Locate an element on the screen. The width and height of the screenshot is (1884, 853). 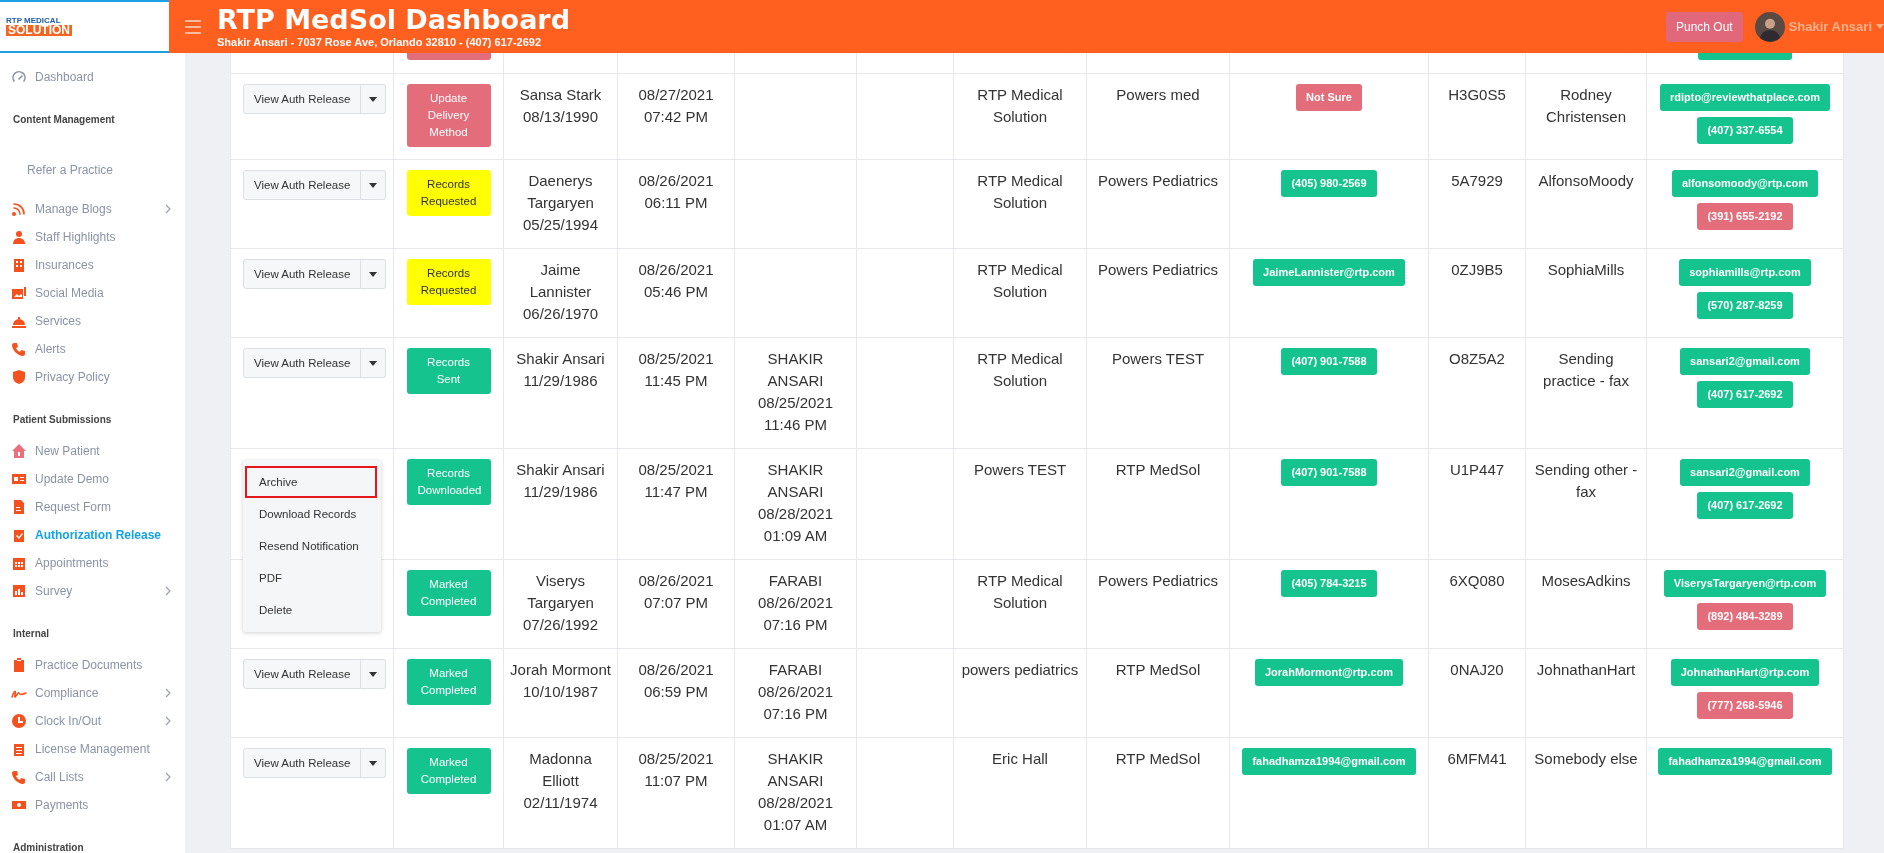
contact-badge: (570) 287-8259 is located at coordinates (1745, 305).